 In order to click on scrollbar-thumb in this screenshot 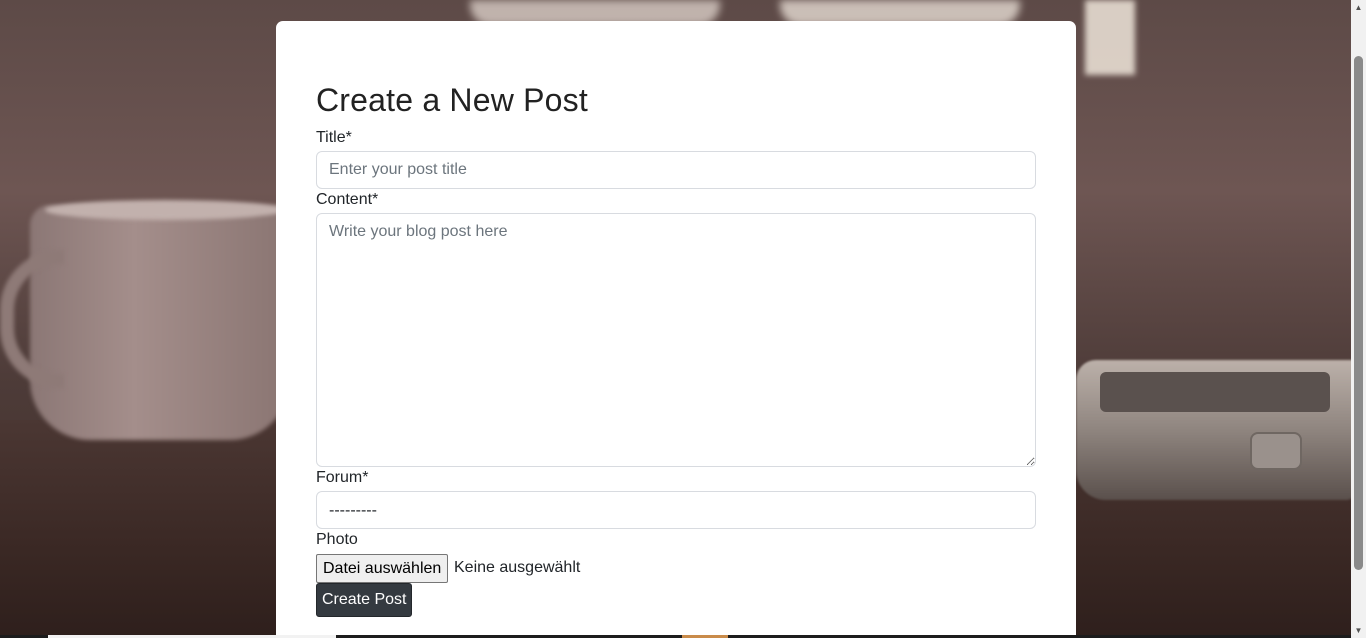, I will do `click(1358, 313)`.